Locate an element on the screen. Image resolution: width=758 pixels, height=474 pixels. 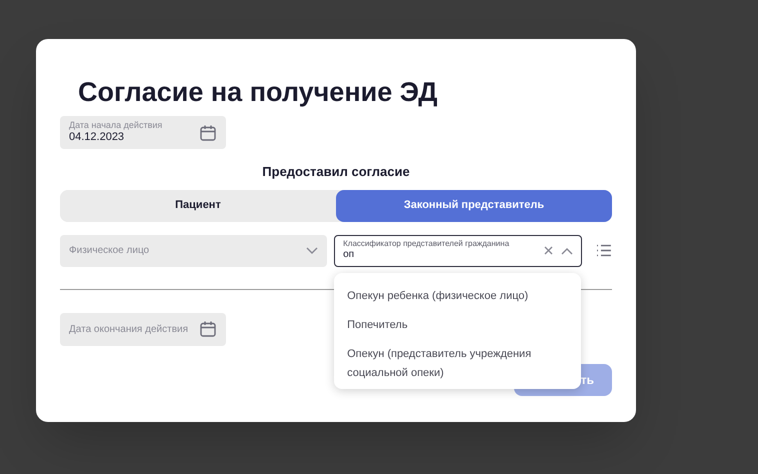
dialog-title: Согласие на получение ЭД is located at coordinates (258, 92).